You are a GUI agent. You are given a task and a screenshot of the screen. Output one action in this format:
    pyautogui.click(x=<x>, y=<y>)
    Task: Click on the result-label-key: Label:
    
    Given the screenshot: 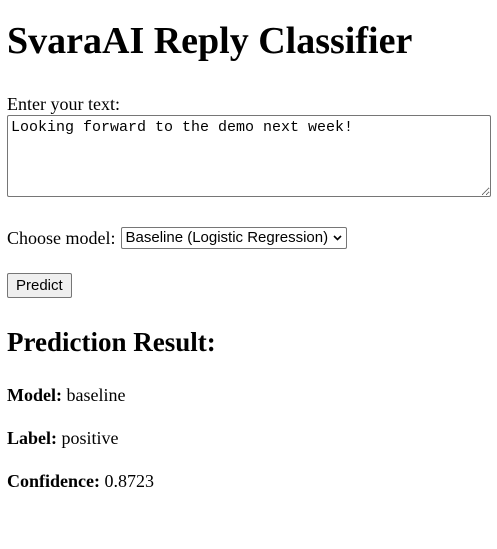 What is the action you would take?
    pyautogui.click(x=32, y=438)
    